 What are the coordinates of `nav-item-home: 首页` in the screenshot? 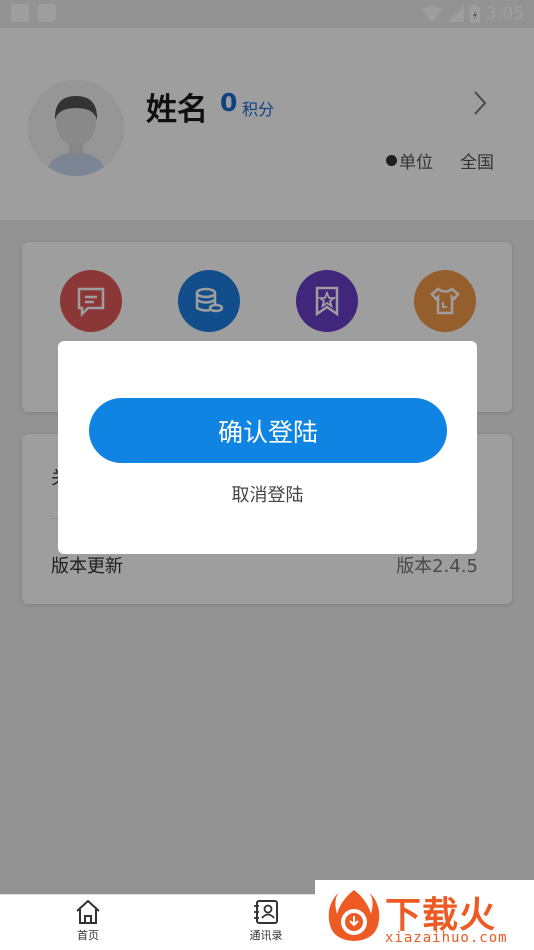 It's located at (88, 921).